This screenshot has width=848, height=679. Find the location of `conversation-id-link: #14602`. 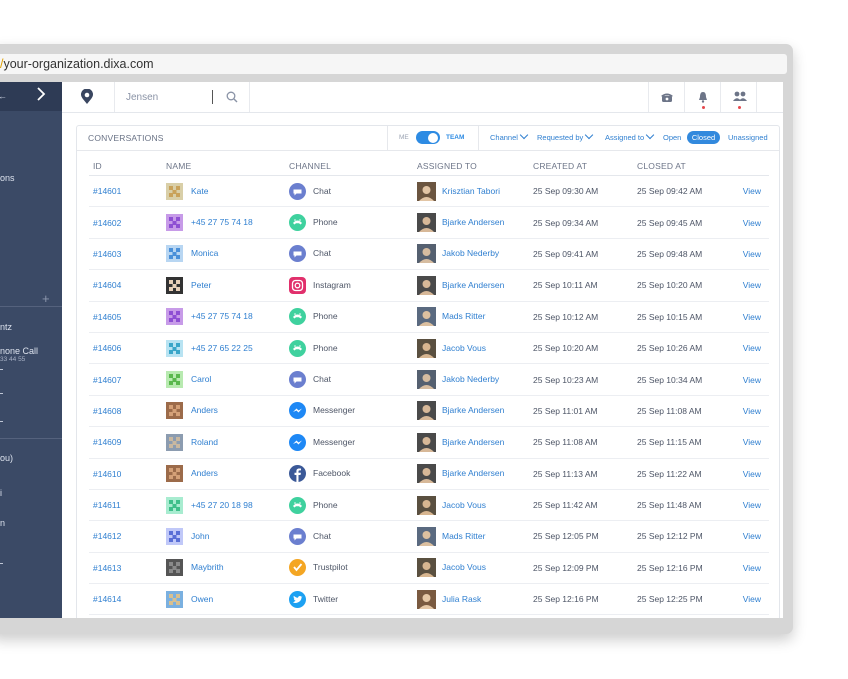

conversation-id-link: #14602 is located at coordinates (125, 222).